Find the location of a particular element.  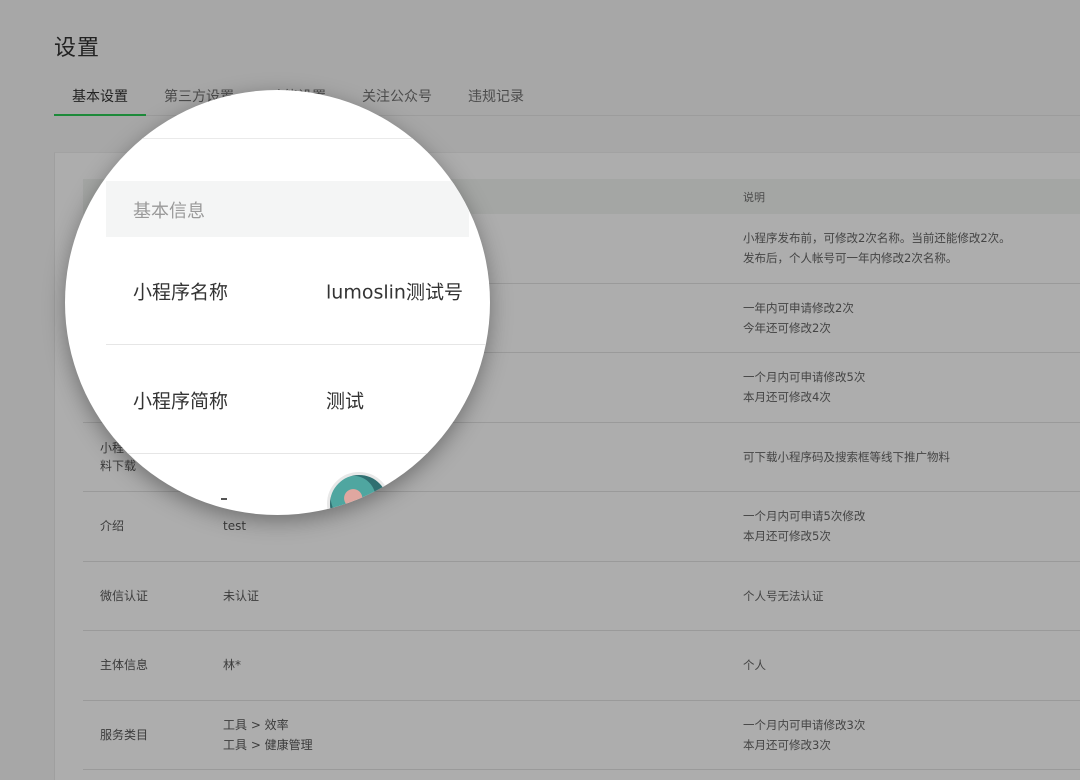

row-label: 微信认证 is located at coordinates (124, 596).